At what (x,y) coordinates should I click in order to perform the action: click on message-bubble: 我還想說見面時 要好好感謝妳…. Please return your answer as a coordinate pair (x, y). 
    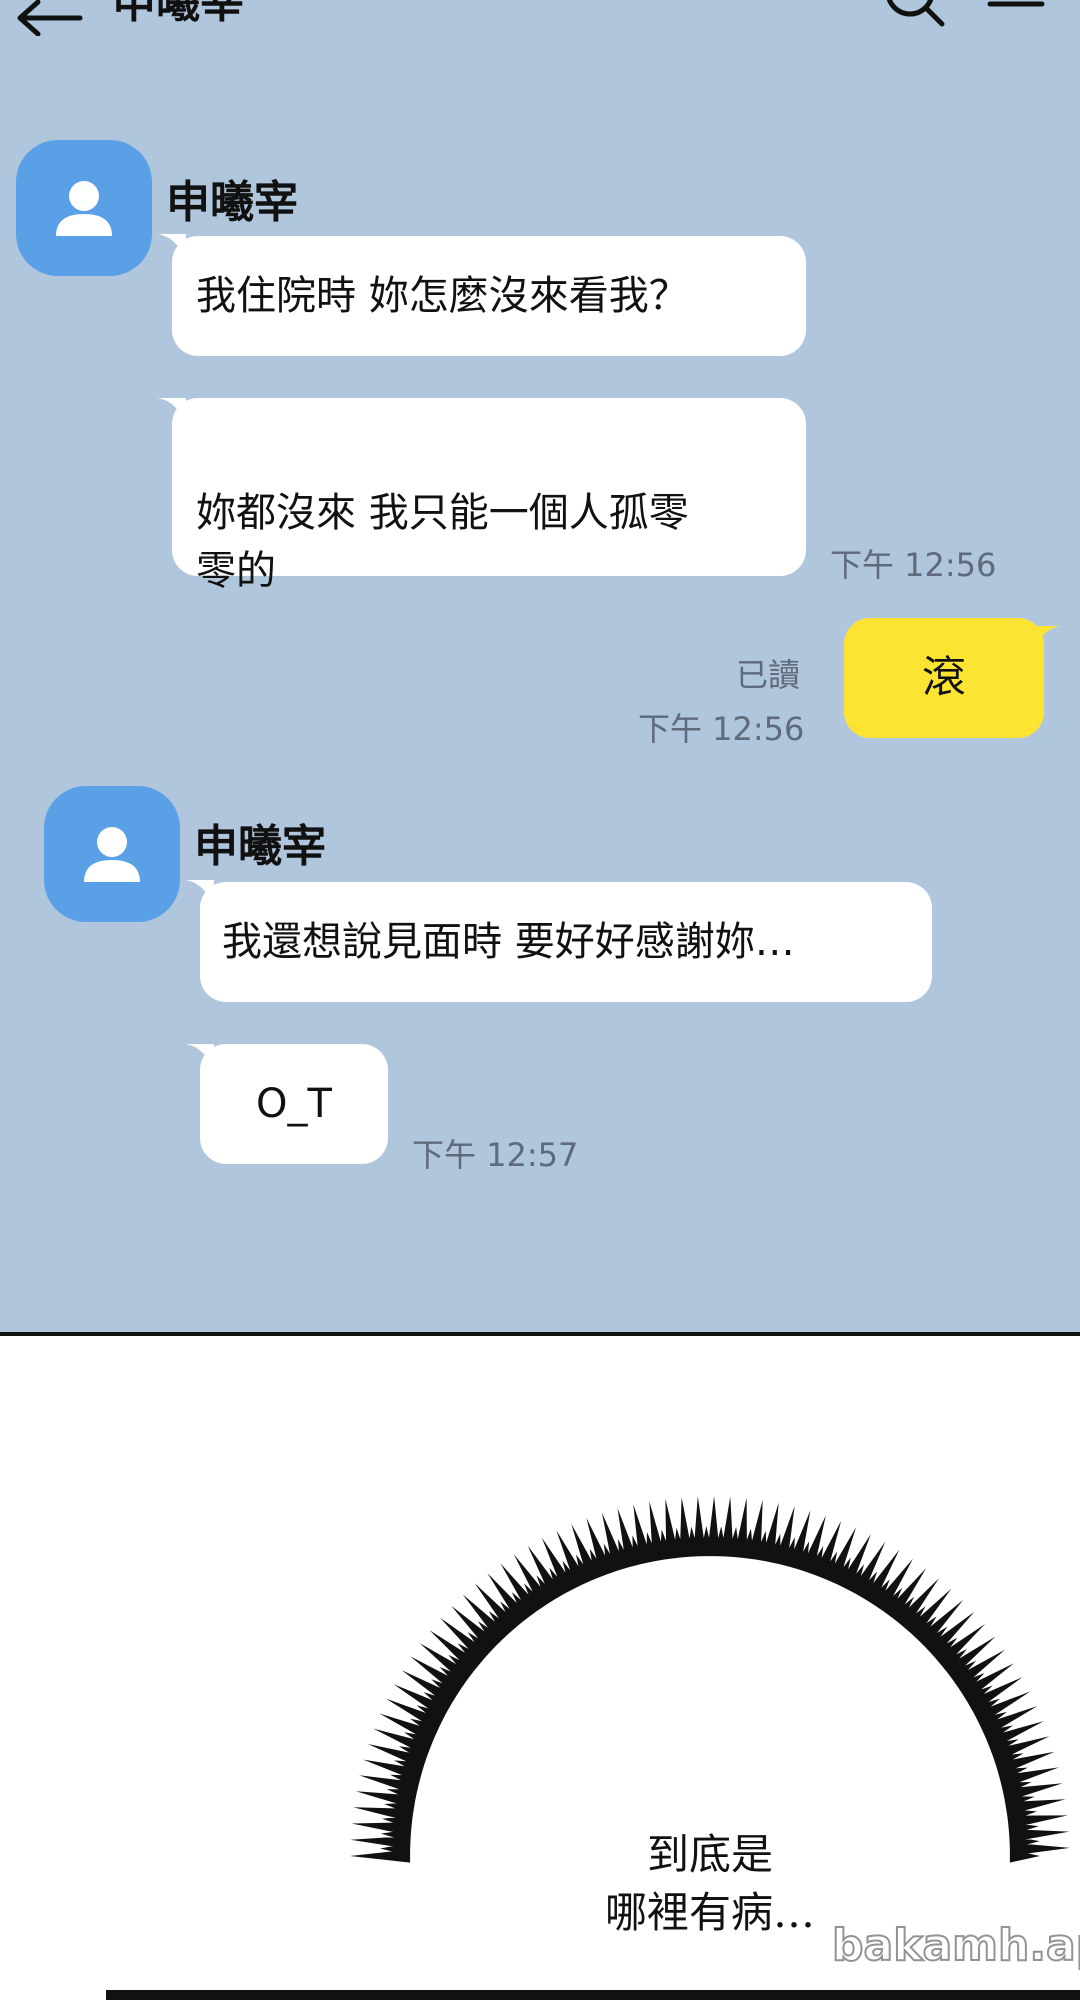
    Looking at the image, I should click on (566, 942).